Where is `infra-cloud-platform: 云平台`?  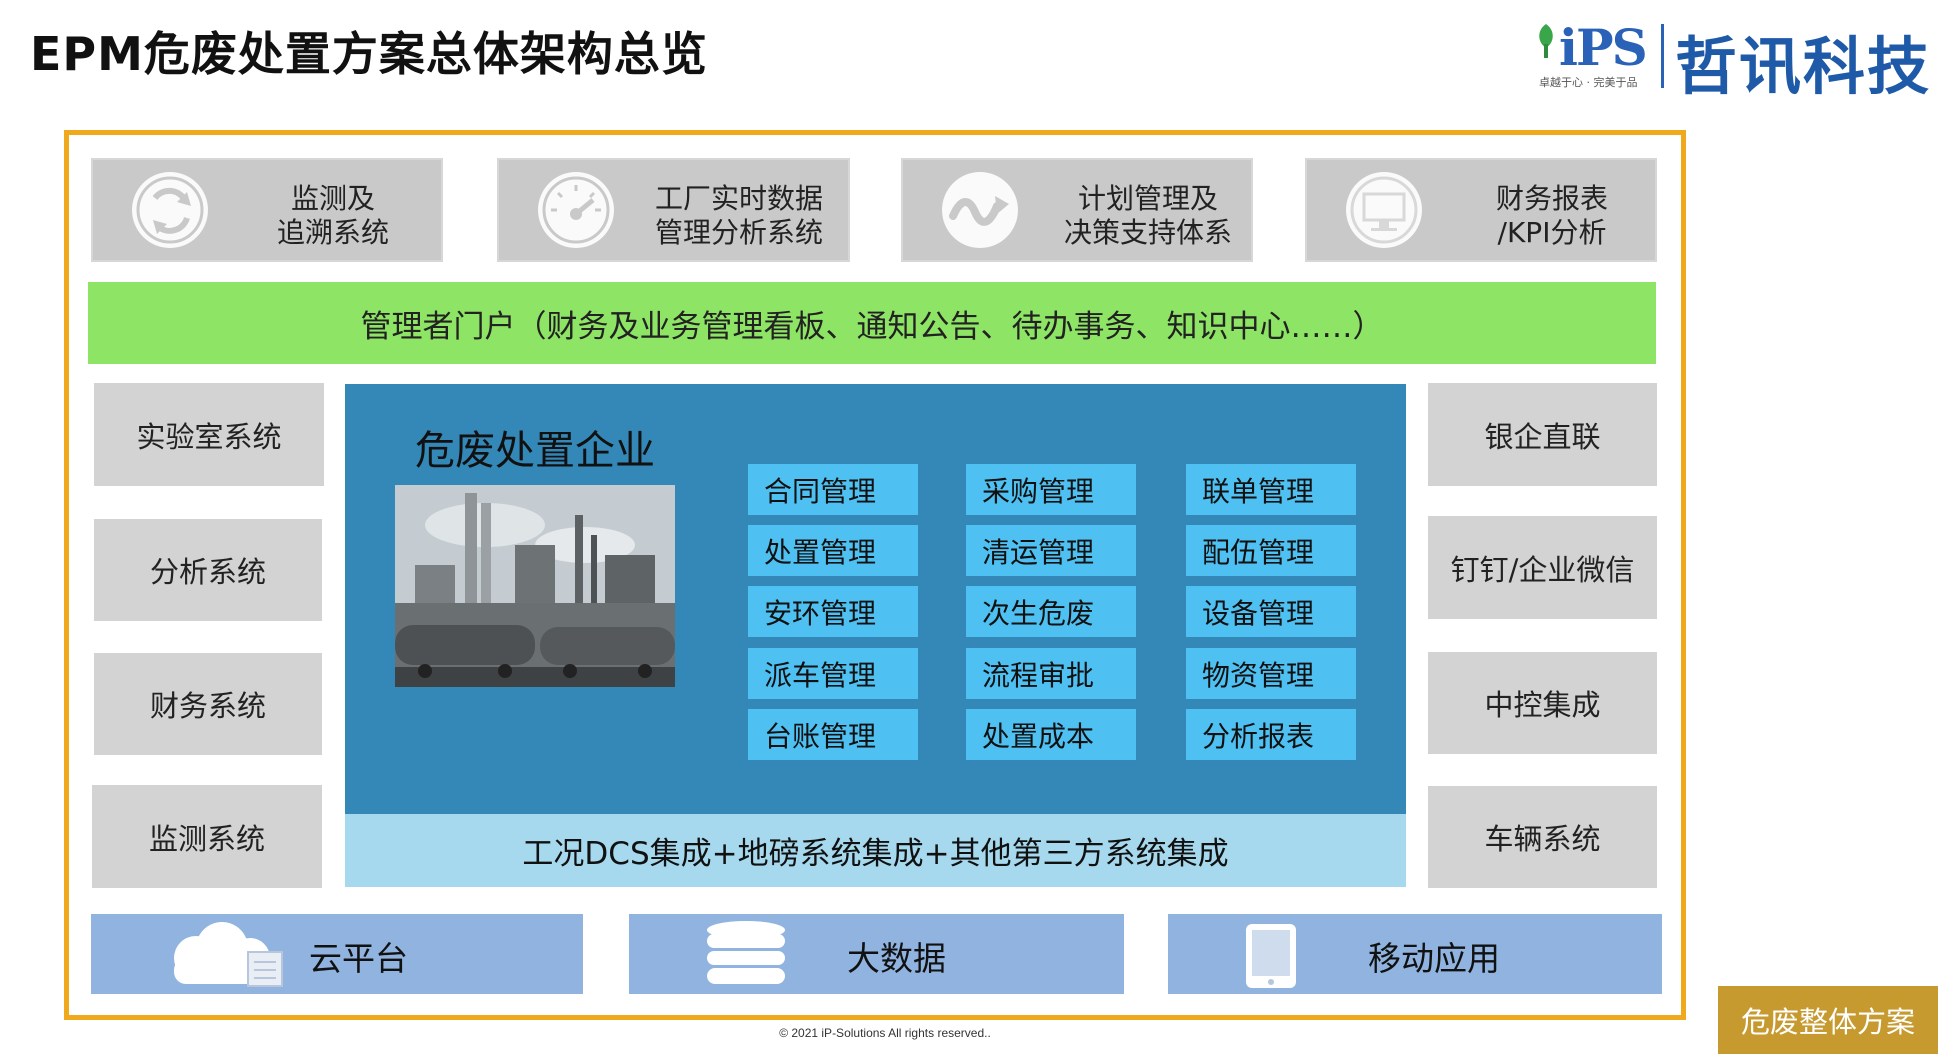 infra-cloud-platform: 云平台 is located at coordinates (337, 954).